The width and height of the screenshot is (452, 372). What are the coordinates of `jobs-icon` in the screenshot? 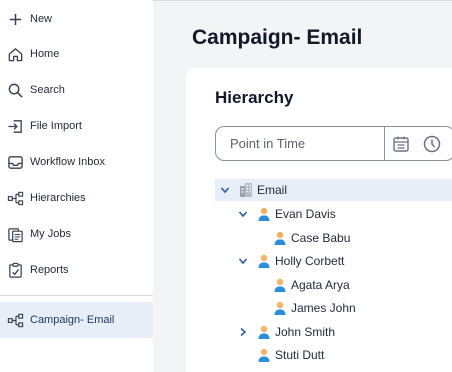 It's located at (15, 234).